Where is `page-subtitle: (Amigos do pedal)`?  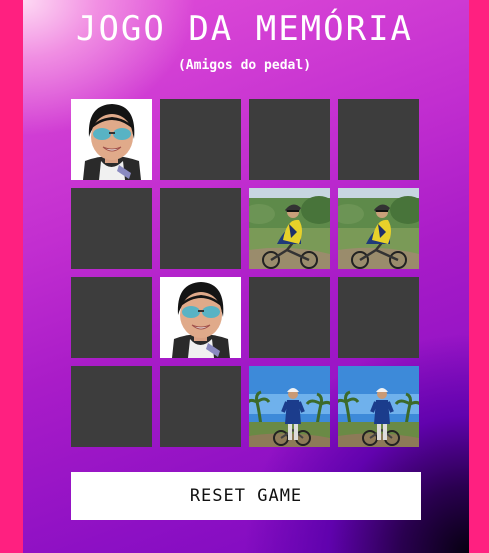
page-subtitle: (Amigos do pedal) is located at coordinates (244, 65).